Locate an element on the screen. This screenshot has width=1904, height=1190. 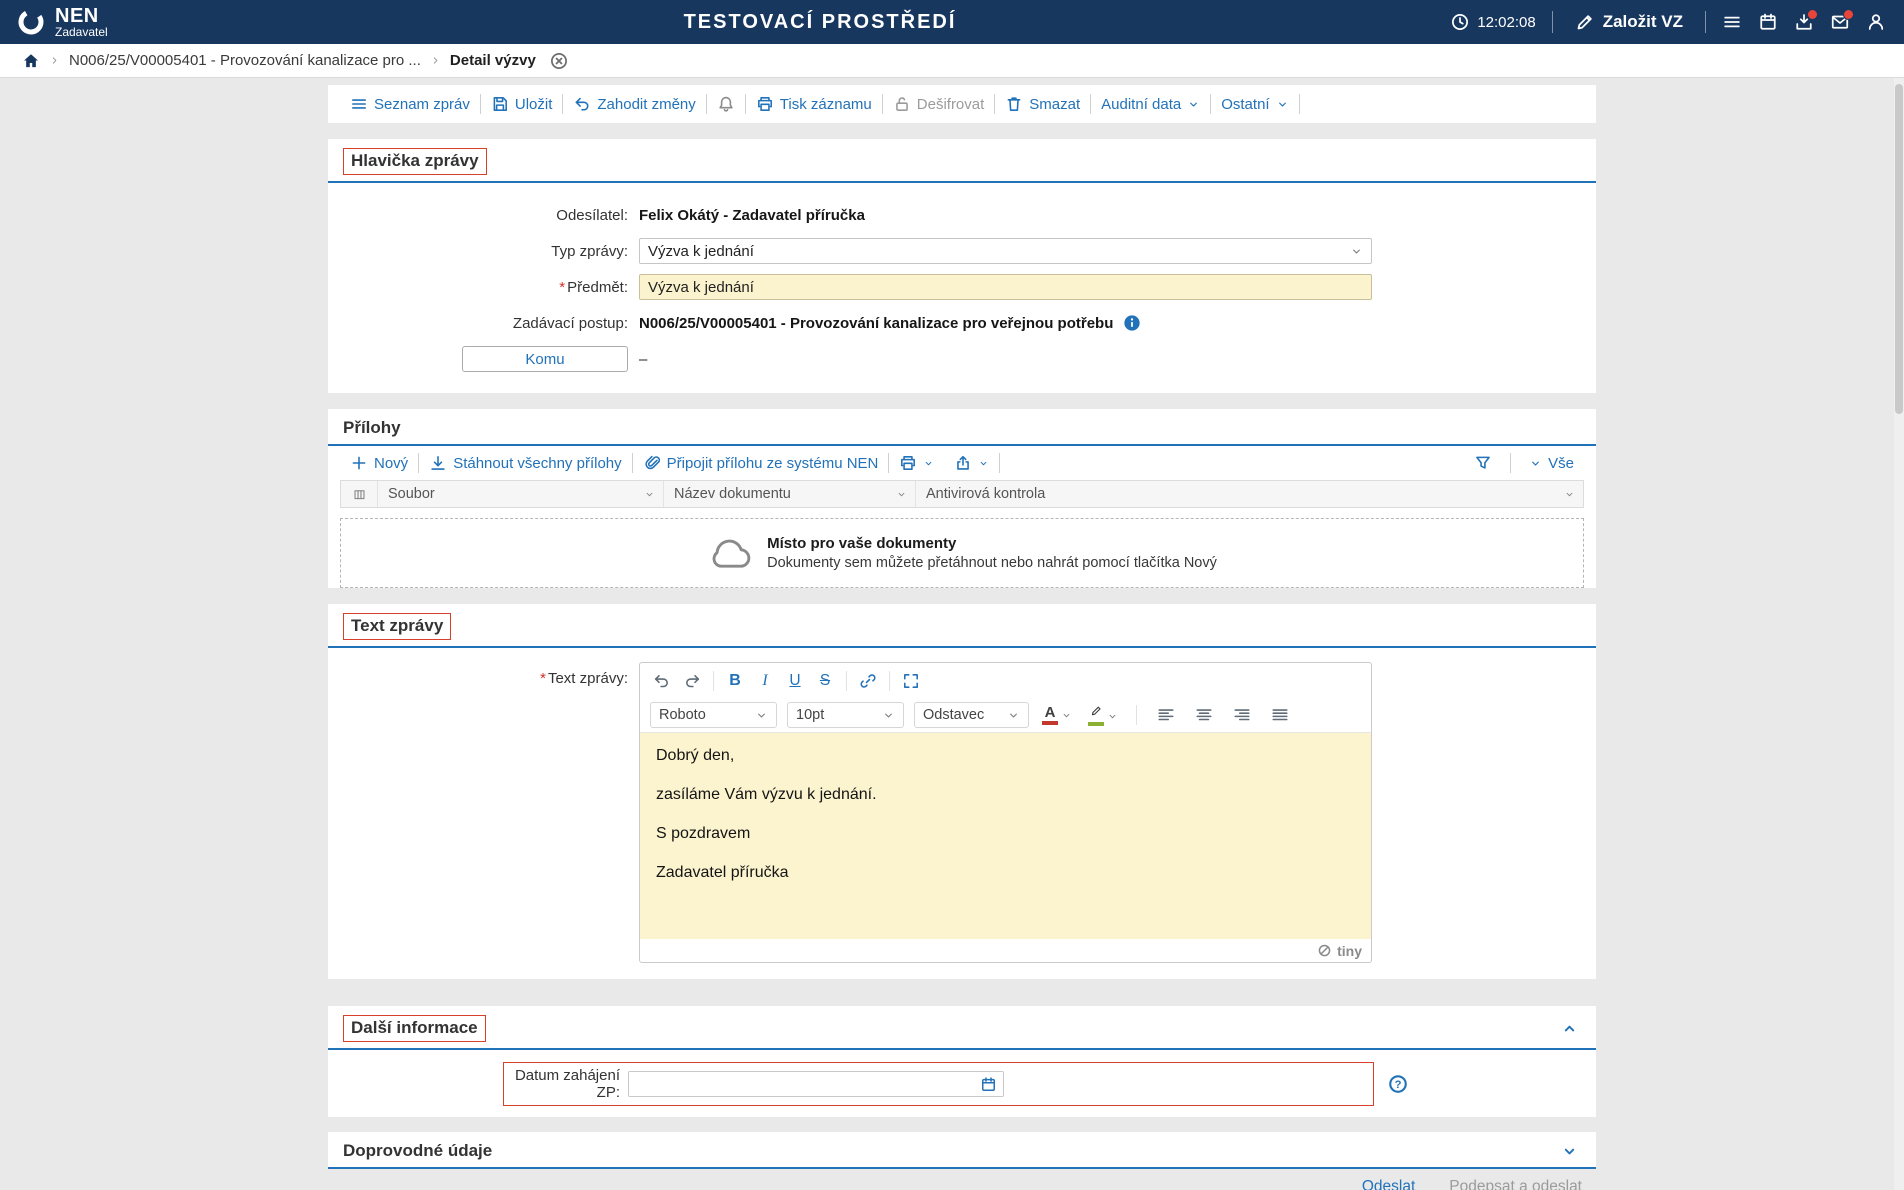
section-header: Doprovodné údaje is located at coordinates (962, 1150).